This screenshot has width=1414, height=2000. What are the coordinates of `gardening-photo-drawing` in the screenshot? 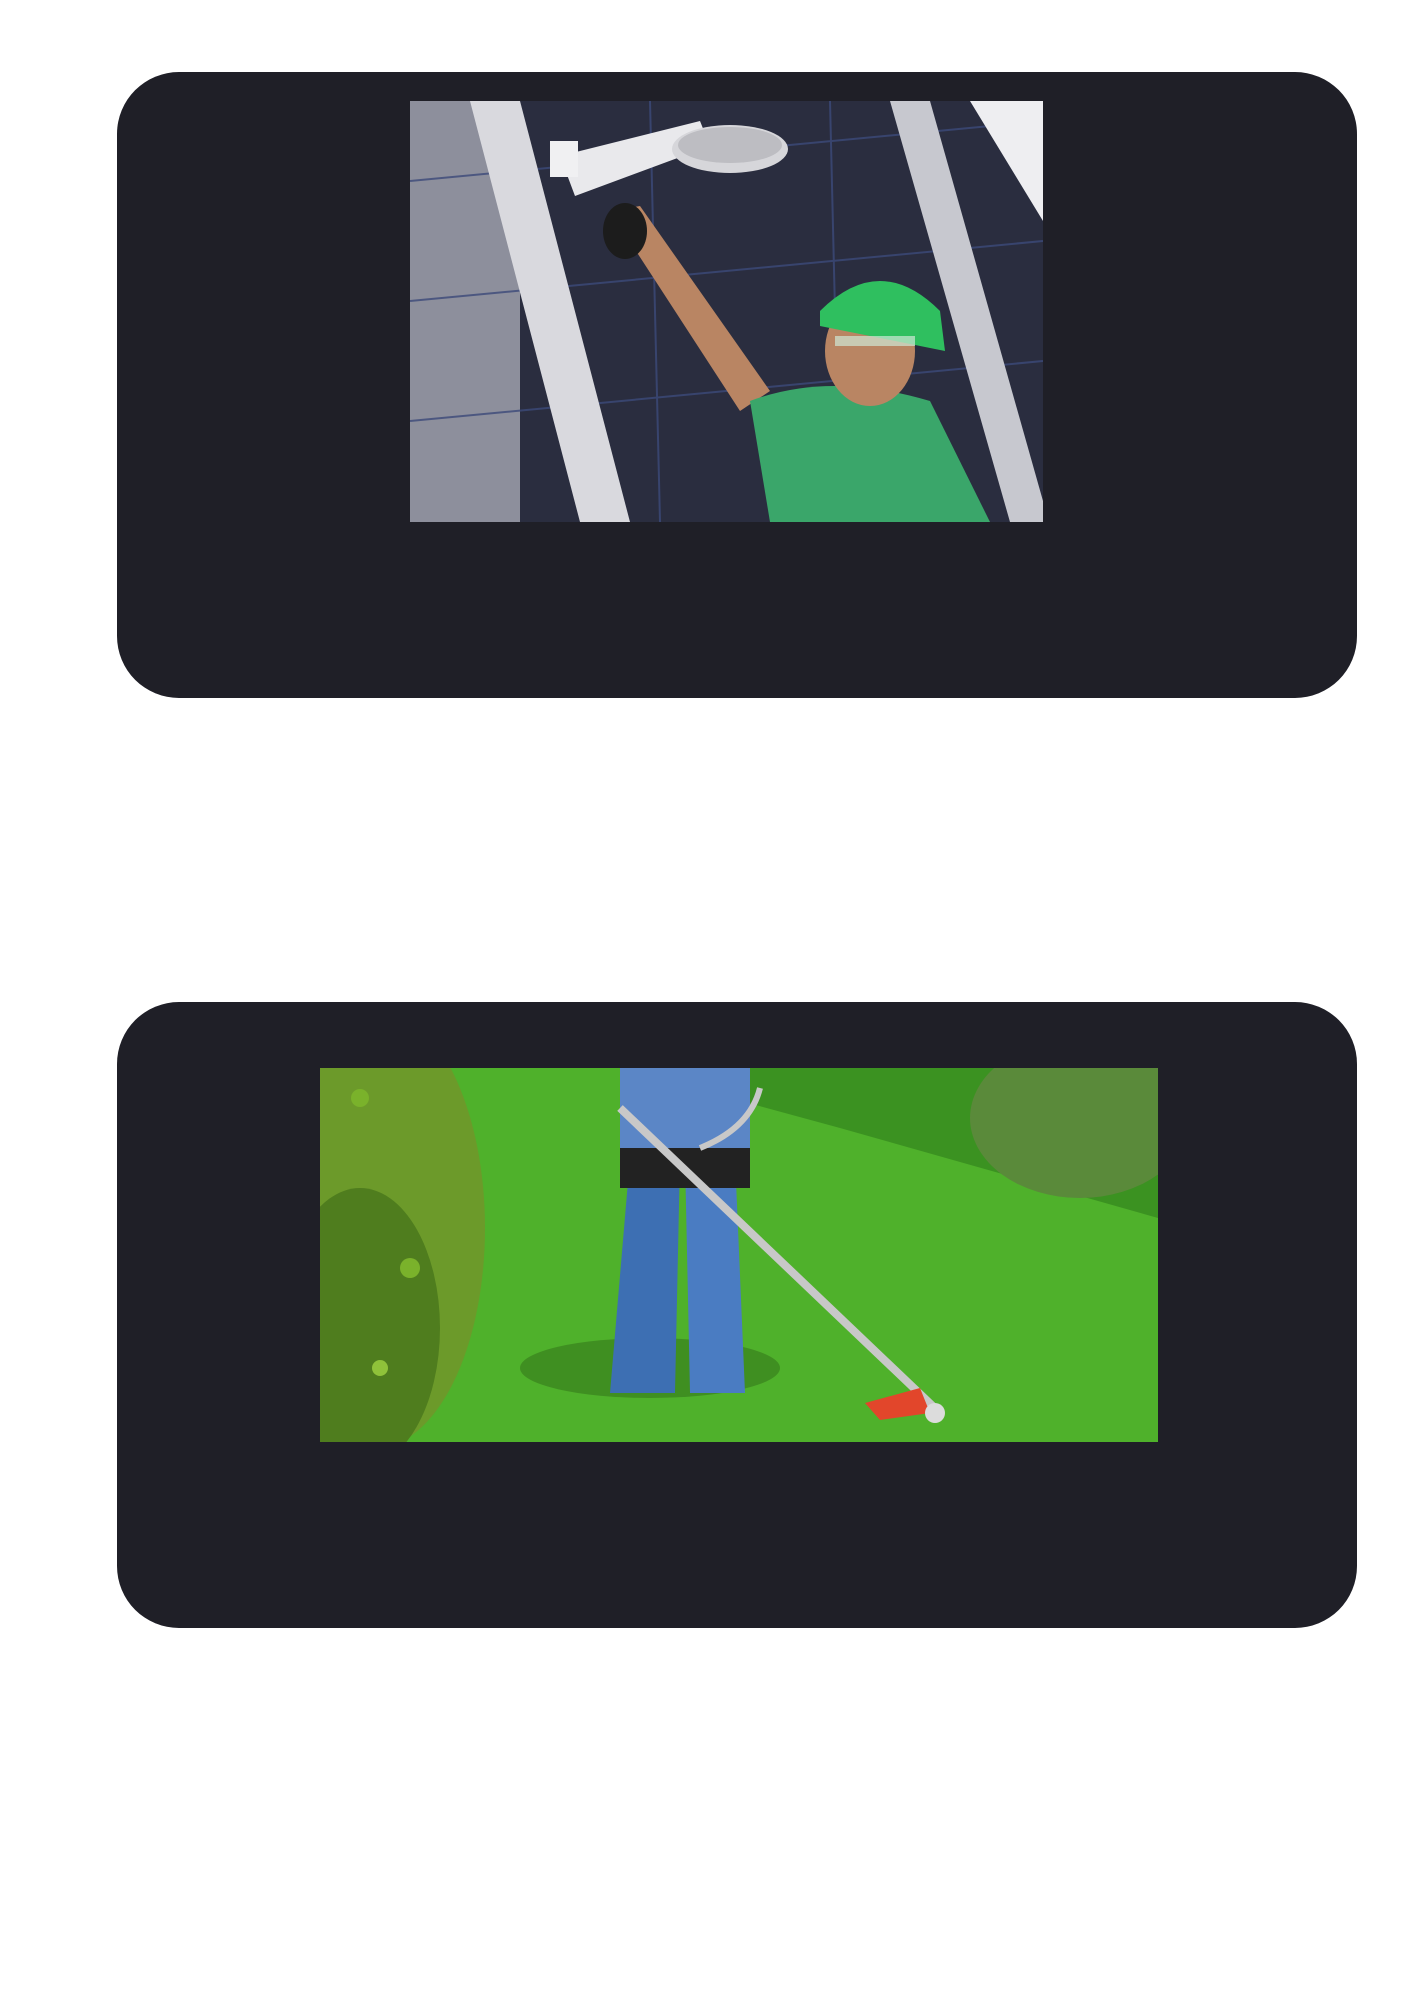 It's located at (739, 1255).